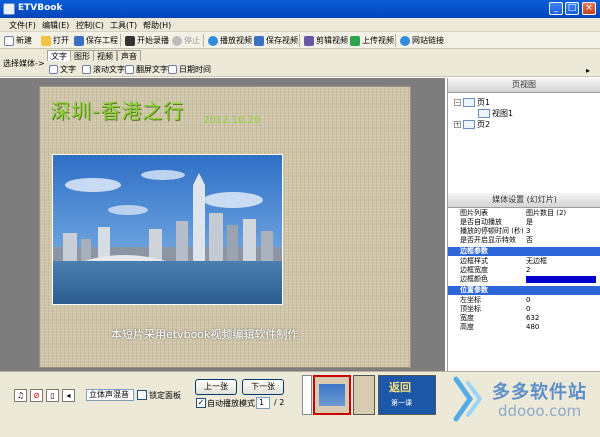 This screenshot has height=437, width=600. What do you see at coordinates (61, 40) in the screenshot?
I see `open-label: 打开` at bounding box center [61, 40].